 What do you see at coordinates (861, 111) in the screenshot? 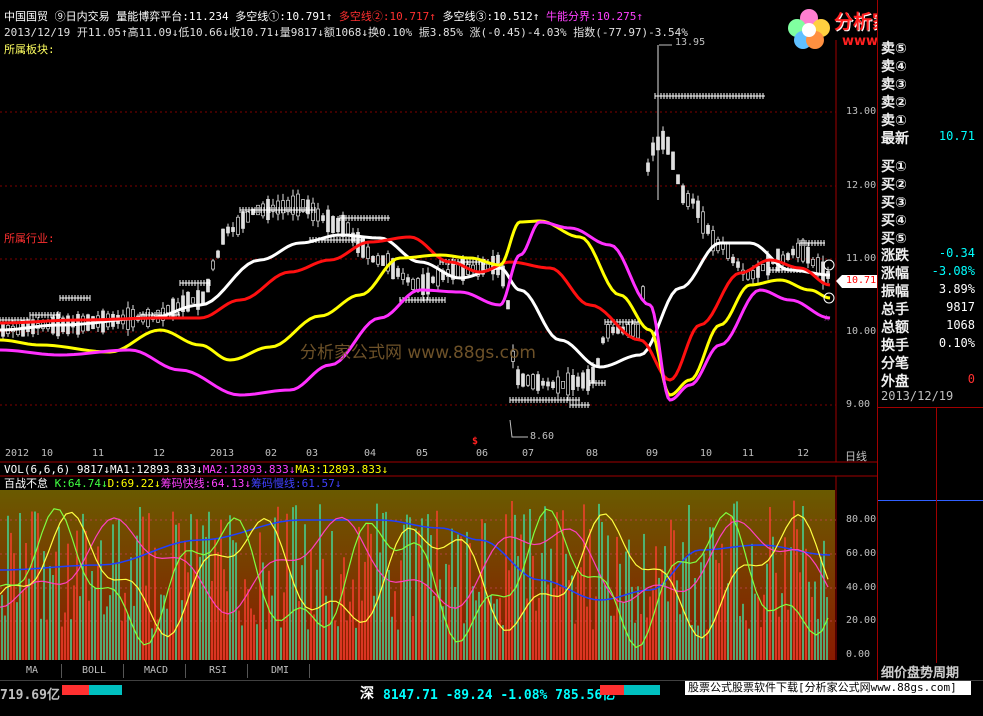
I see `y-tick: 13.00` at bounding box center [861, 111].